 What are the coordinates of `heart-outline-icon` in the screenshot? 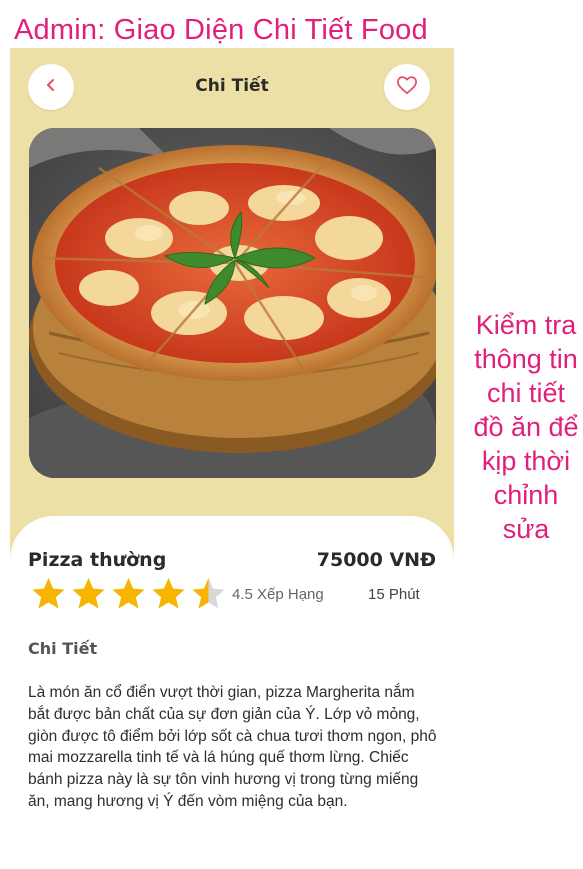 It's located at (407, 87).